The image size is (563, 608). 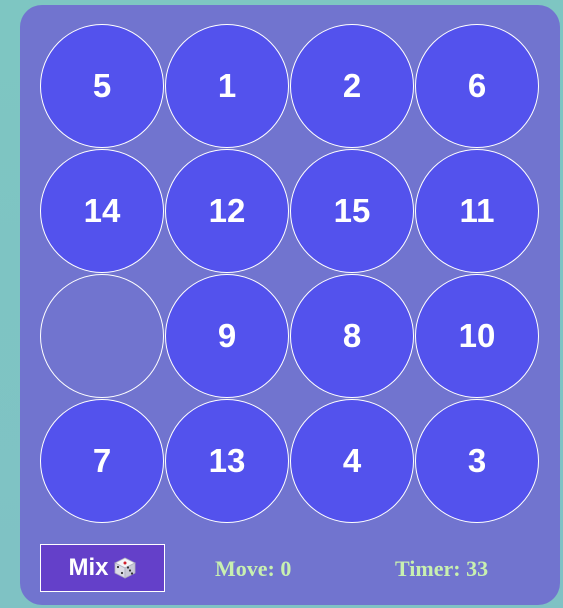 What do you see at coordinates (477, 461) in the screenshot?
I see `tile: 3` at bounding box center [477, 461].